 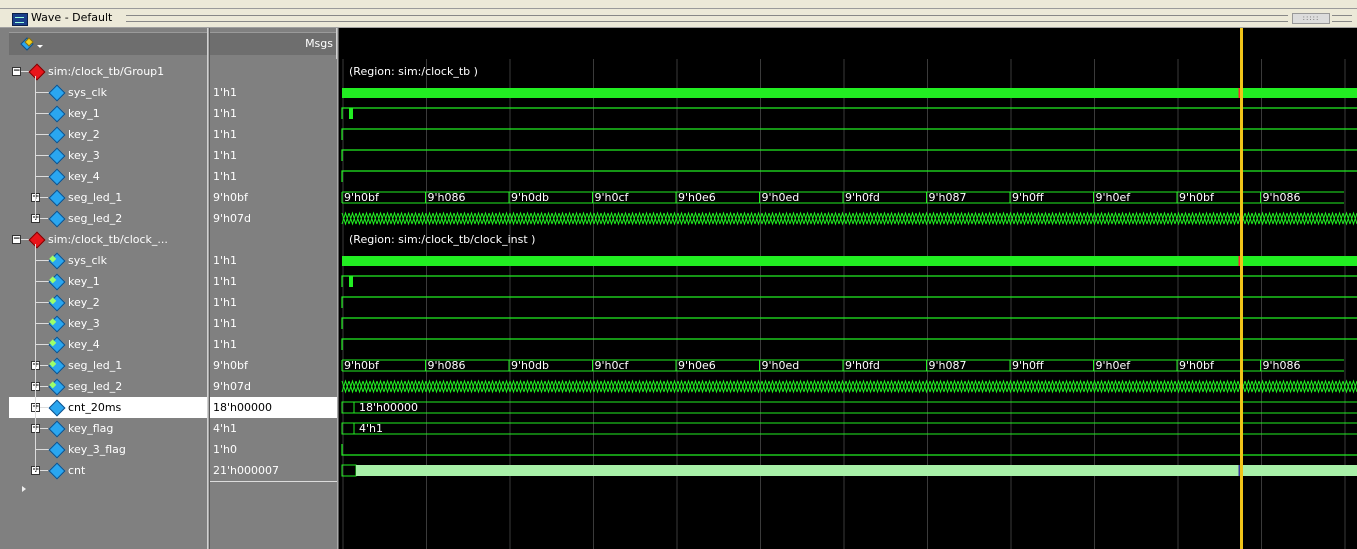 I want to click on cnt-dense-wave, so click(x=856, y=470).